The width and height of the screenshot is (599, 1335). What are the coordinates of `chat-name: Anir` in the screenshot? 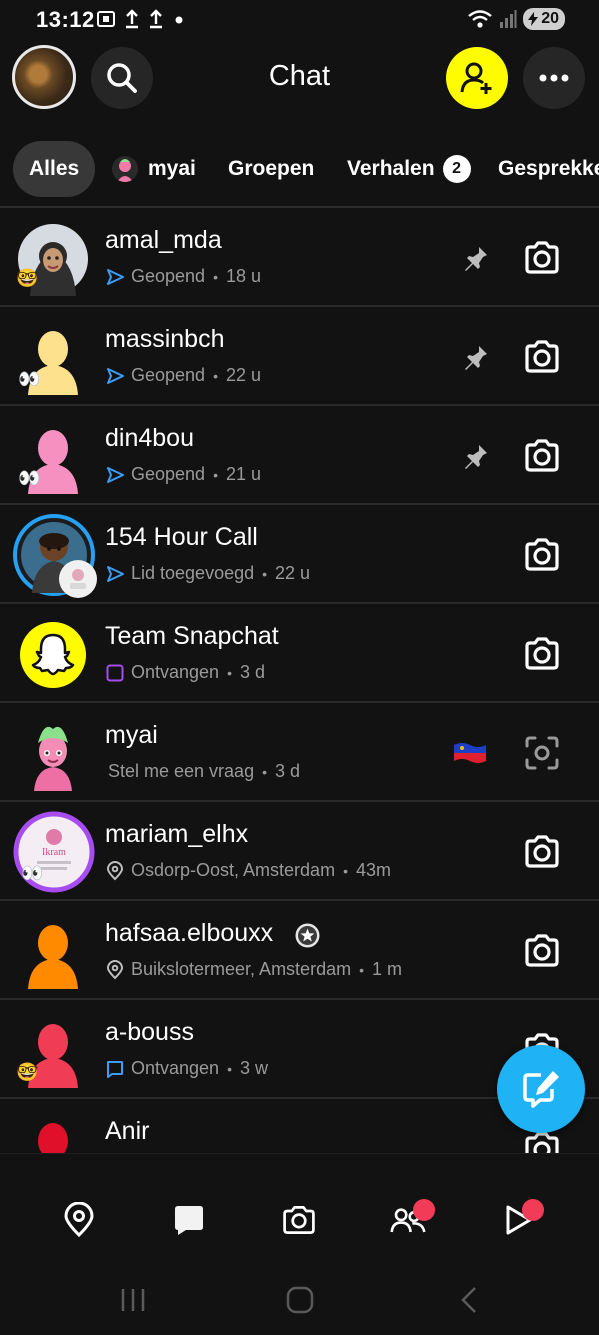 It's located at (127, 1131).